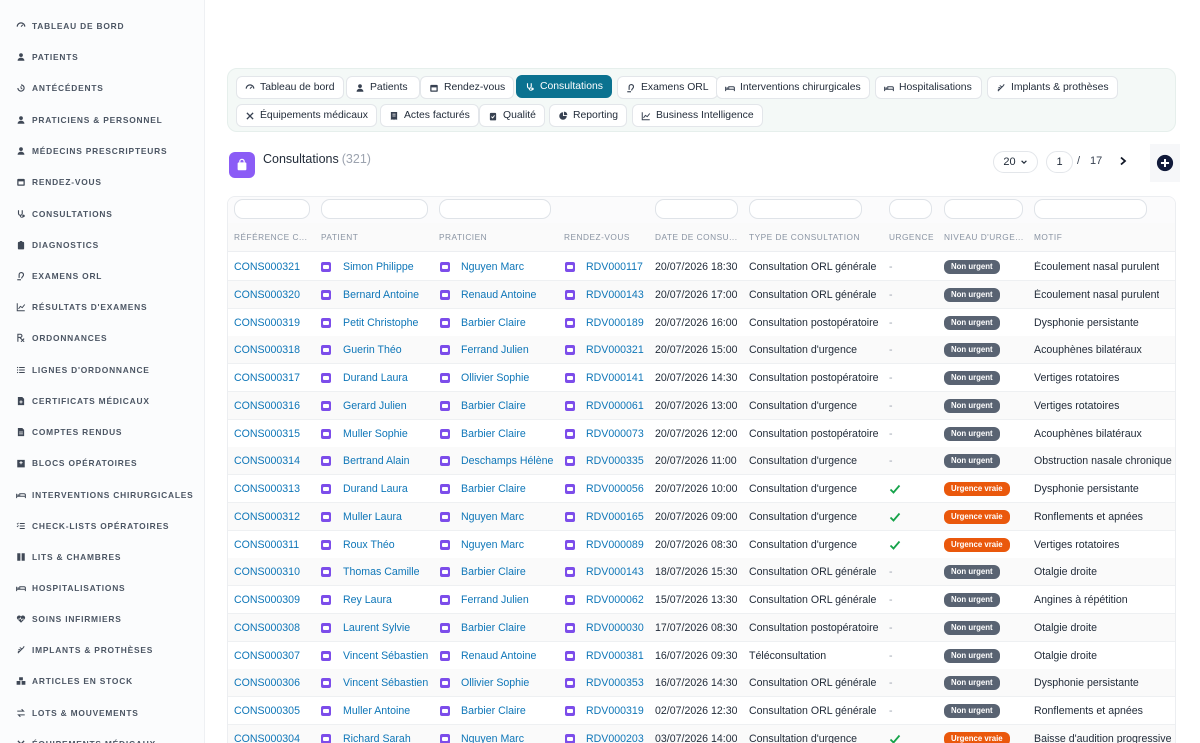 The width and height of the screenshot is (1200, 743). I want to click on rendez-vous-link: RDV000189, so click(615, 323).